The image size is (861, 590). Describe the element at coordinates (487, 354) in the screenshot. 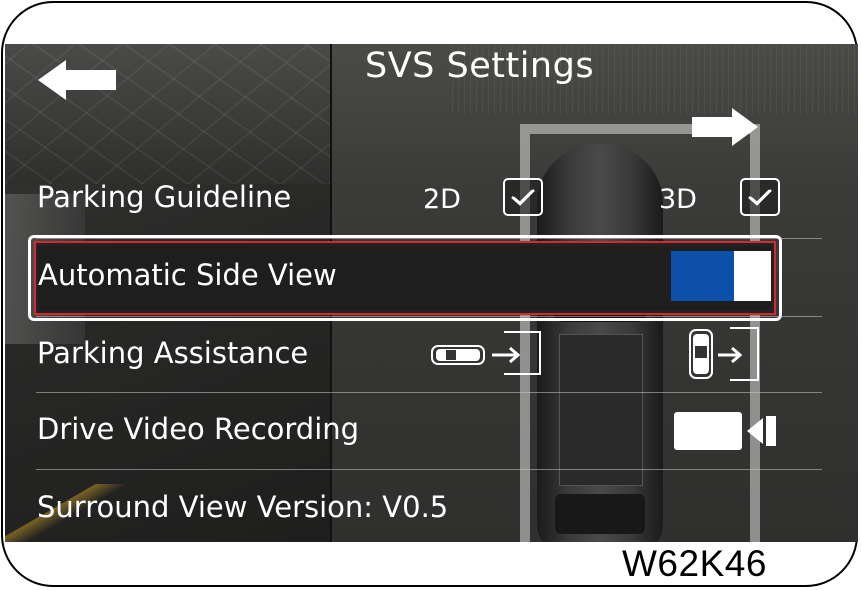

I see `car-parallel-parking-icon` at that location.